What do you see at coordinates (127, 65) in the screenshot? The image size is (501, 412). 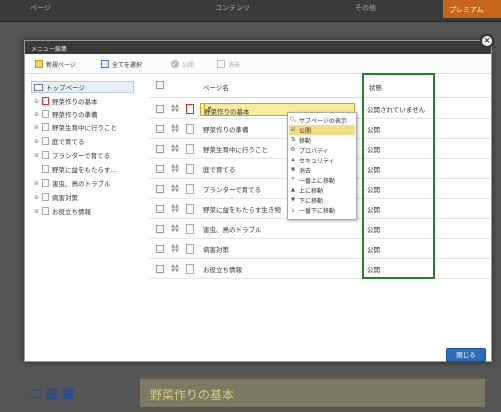 I see `select-all-label: 全てを選択` at bounding box center [127, 65].